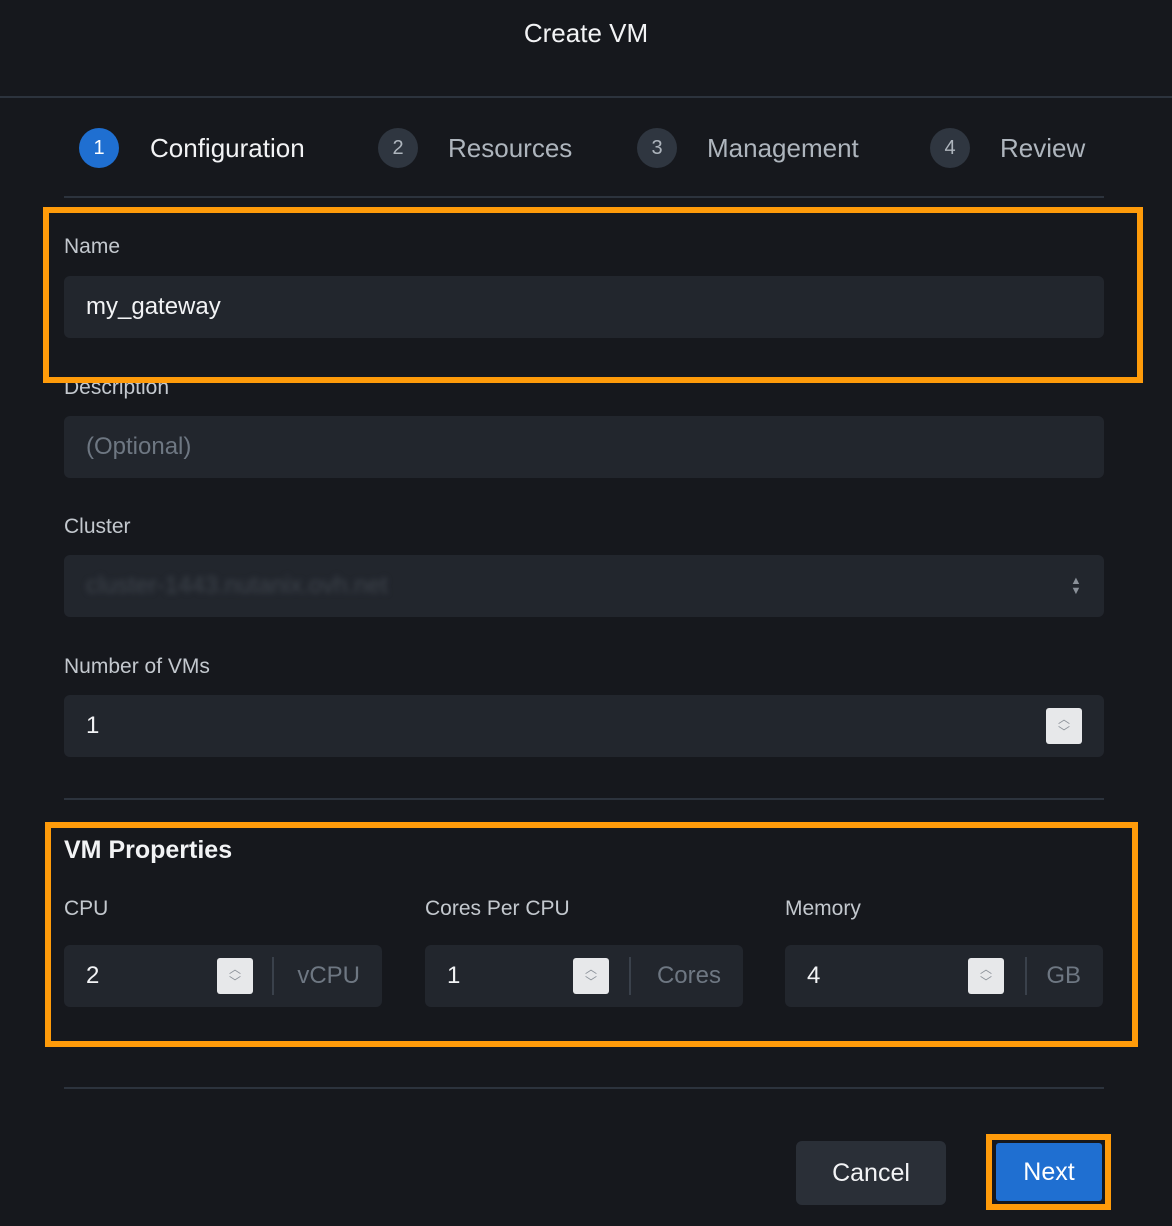 The image size is (1172, 1226). Describe the element at coordinates (97, 526) in the screenshot. I see `cluster-label: Cluster` at that location.